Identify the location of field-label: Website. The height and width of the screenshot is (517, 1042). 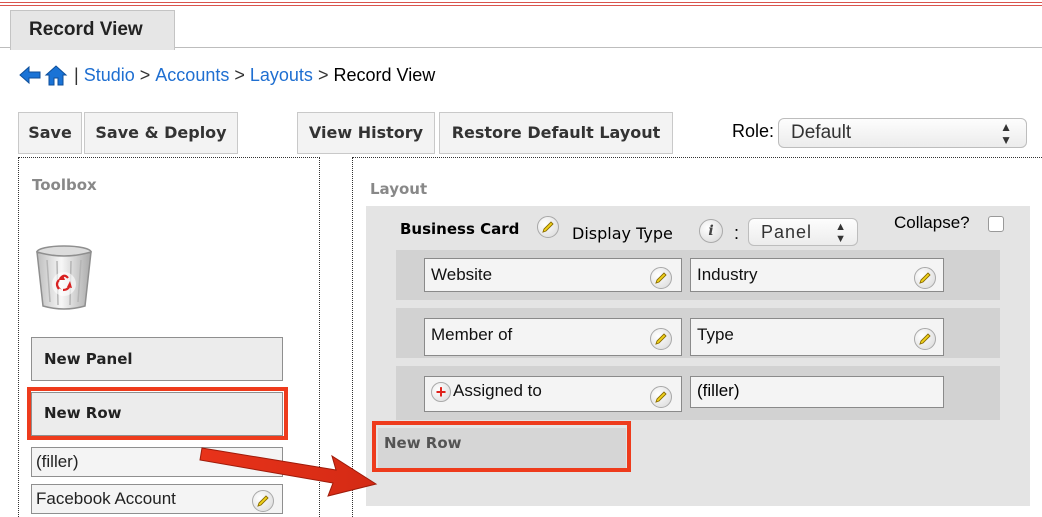
(462, 274).